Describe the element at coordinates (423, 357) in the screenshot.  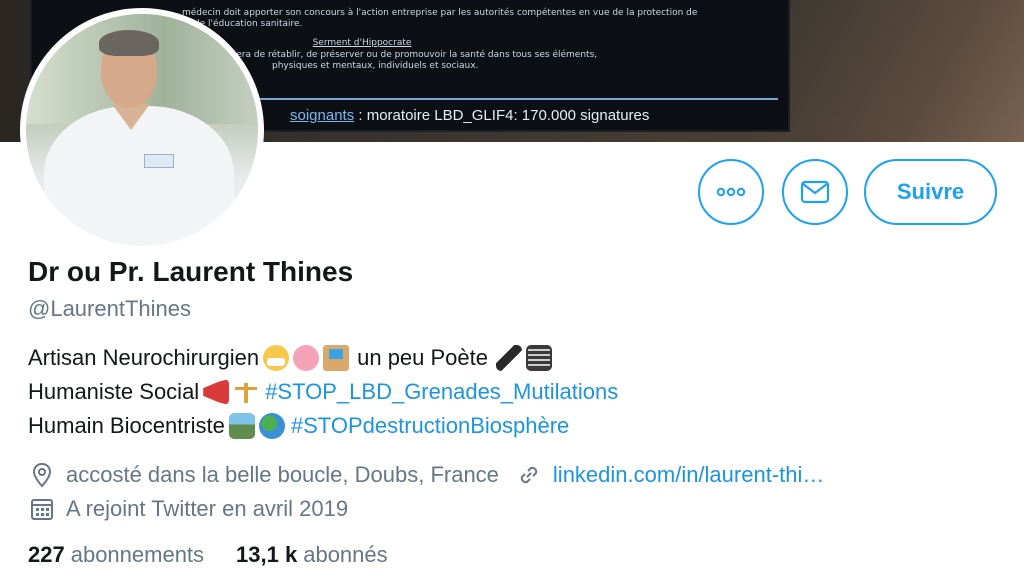
I see `bio-text: un peu Poète` at that location.